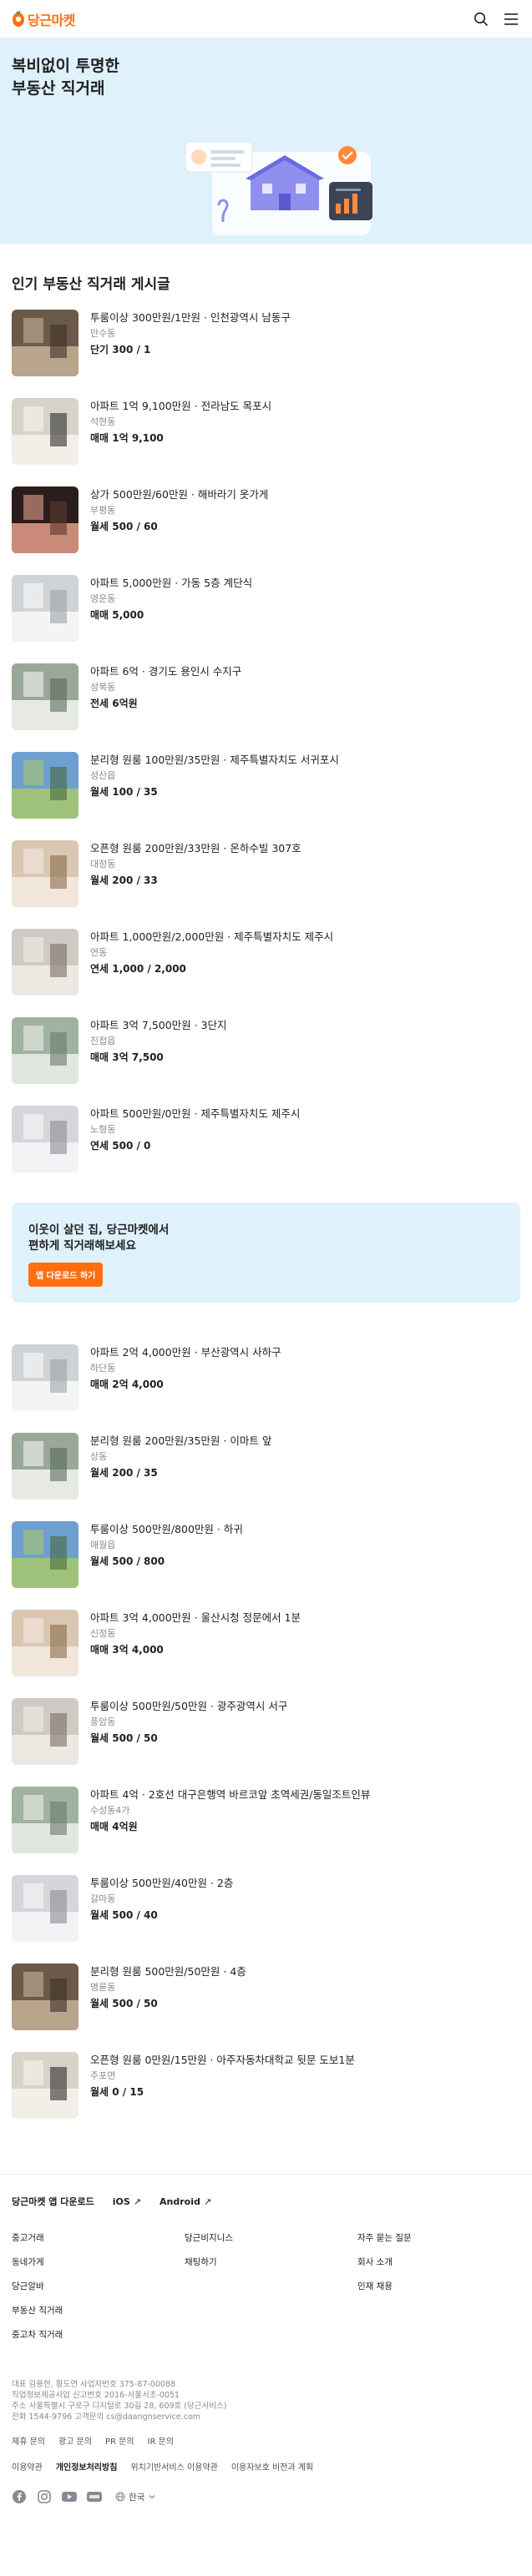 The image size is (532, 2576). Describe the element at coordinates (124, 792) in the screenshot. I see `listing-price: 월세 100 / 35` at that location.